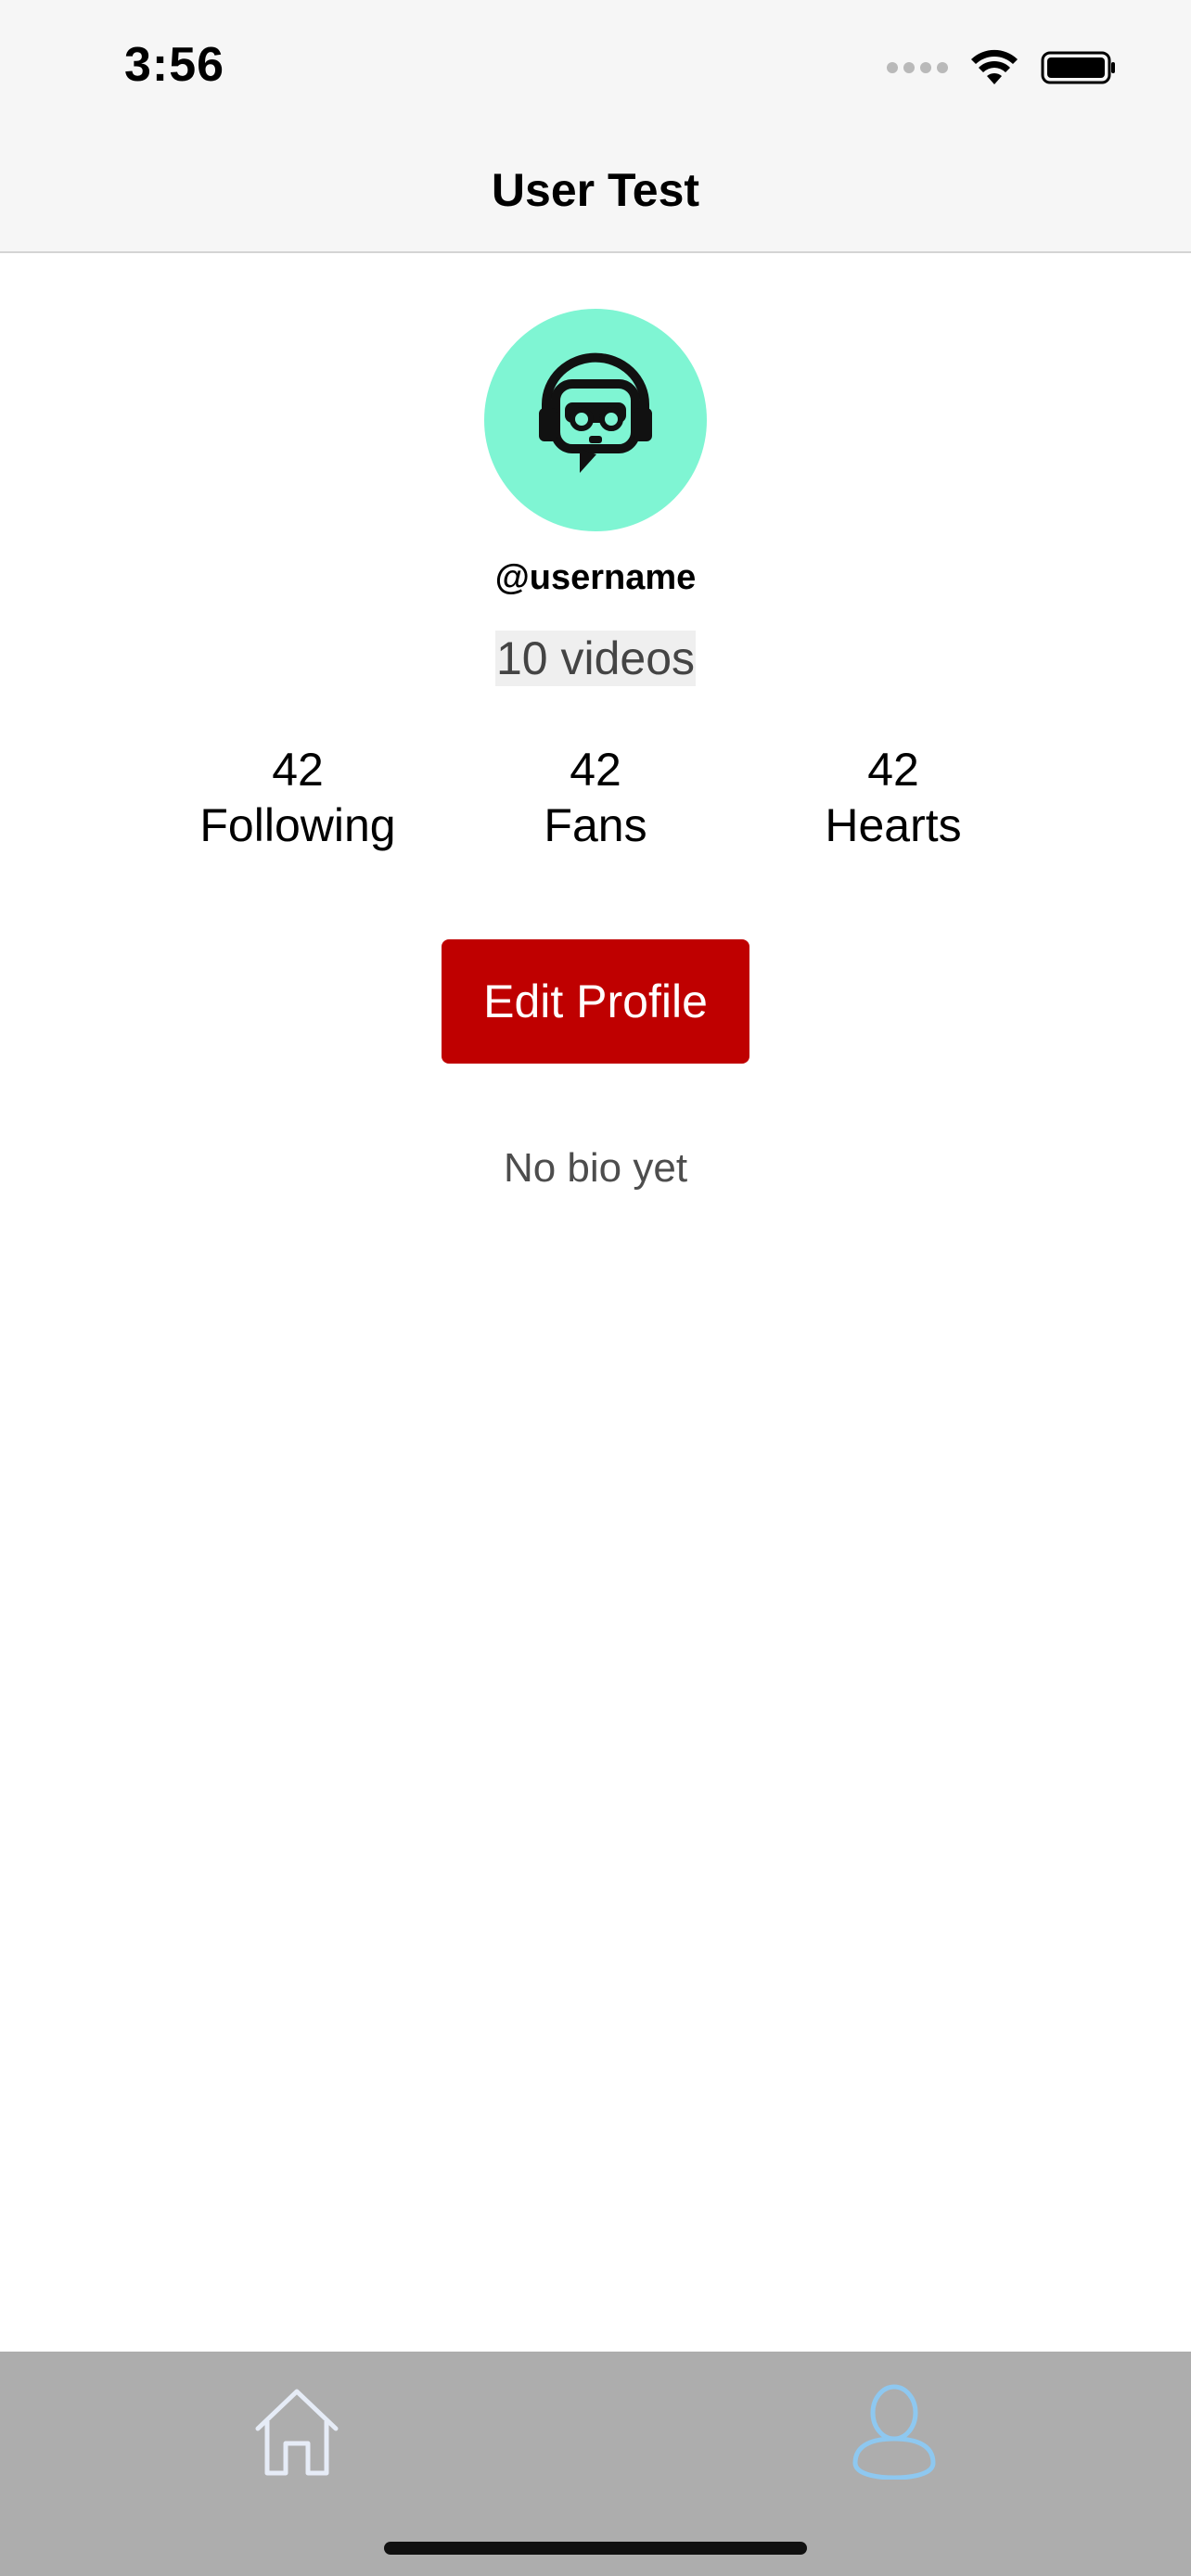  Describe the element at coordinates (893, 797) in the screenshot. I see `stat-hearts: 42 Hearts` at that location.